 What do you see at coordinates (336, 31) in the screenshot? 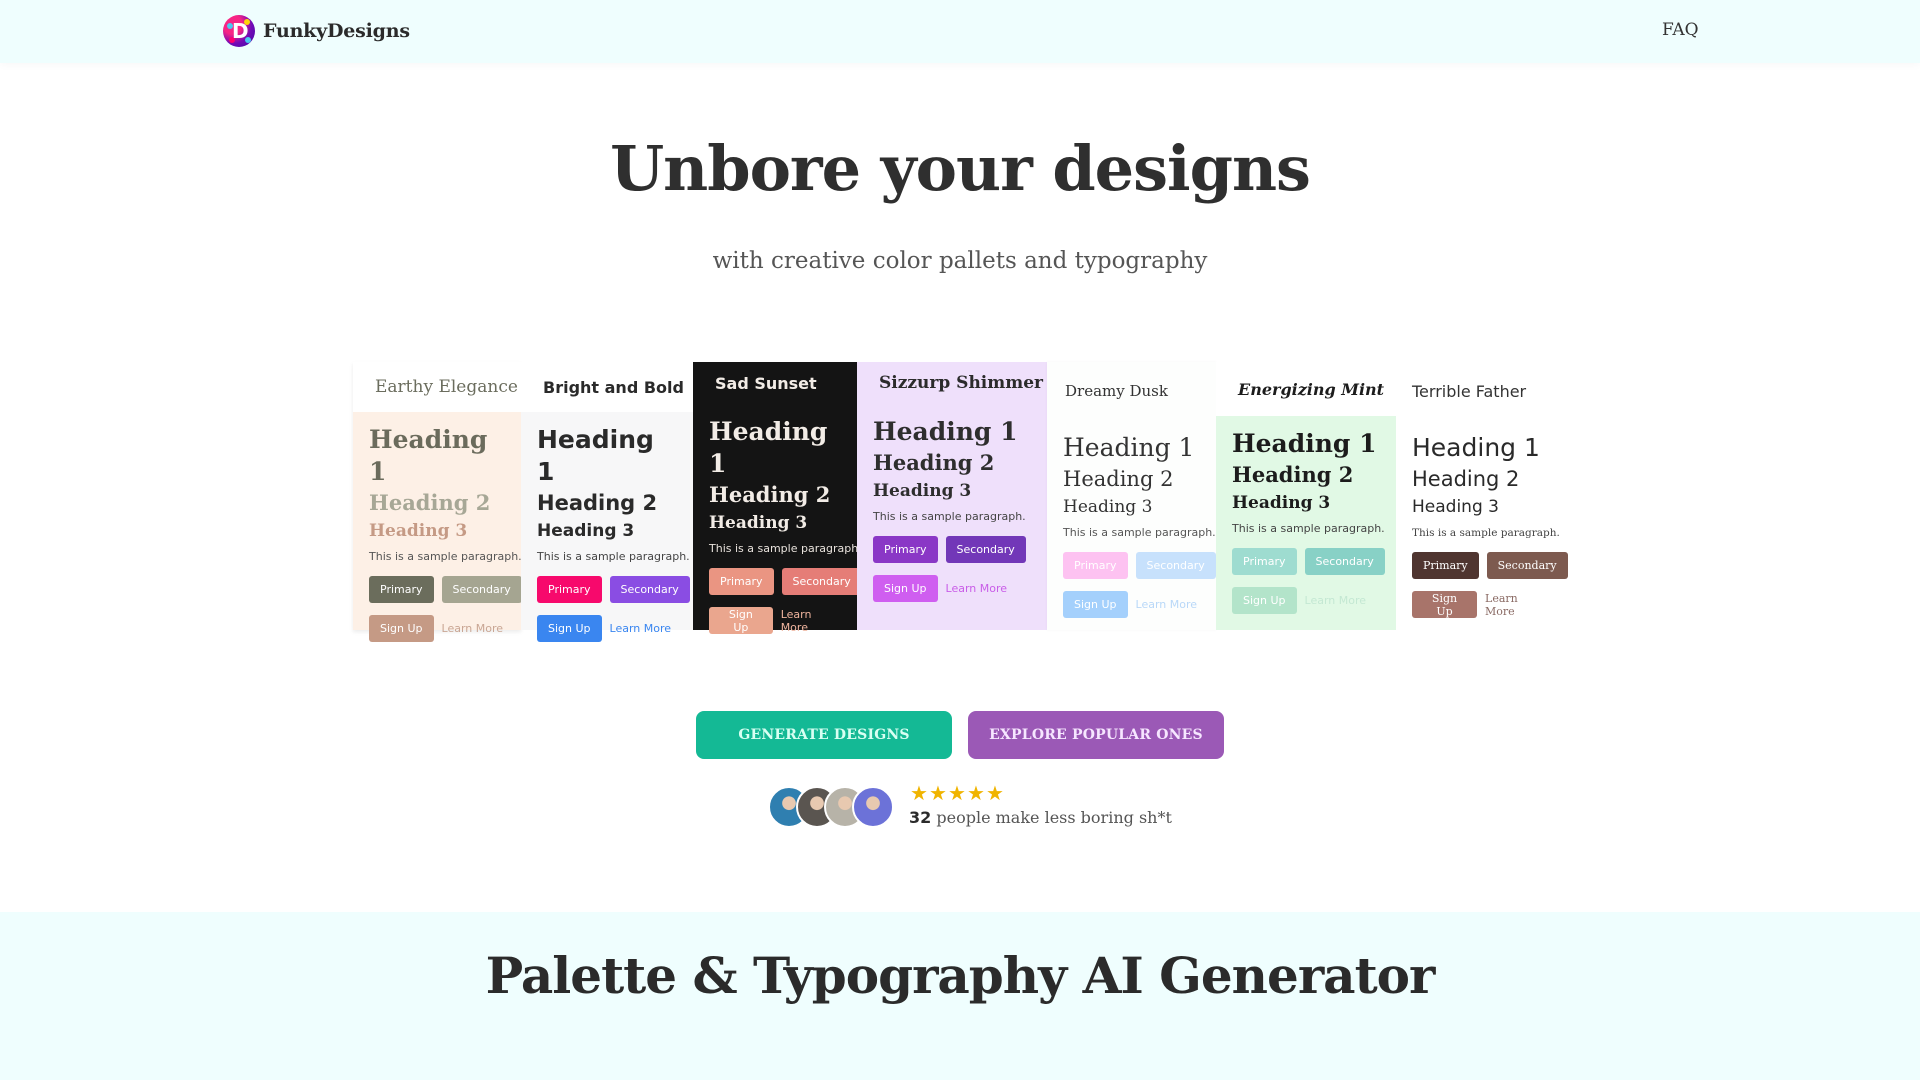
I see `brand-name: FunkyDesigns` at bounding box center [336, 31].